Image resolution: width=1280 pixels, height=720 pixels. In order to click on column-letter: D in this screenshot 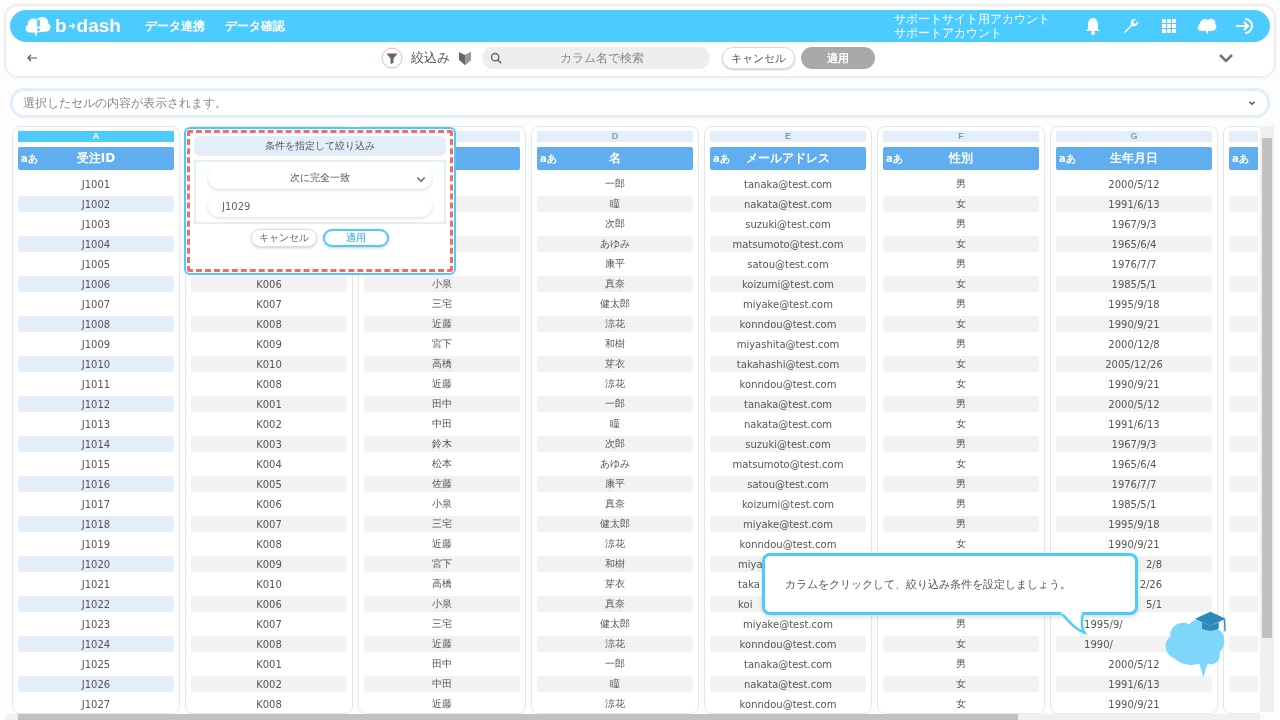, I will do `click(615, 136)`.